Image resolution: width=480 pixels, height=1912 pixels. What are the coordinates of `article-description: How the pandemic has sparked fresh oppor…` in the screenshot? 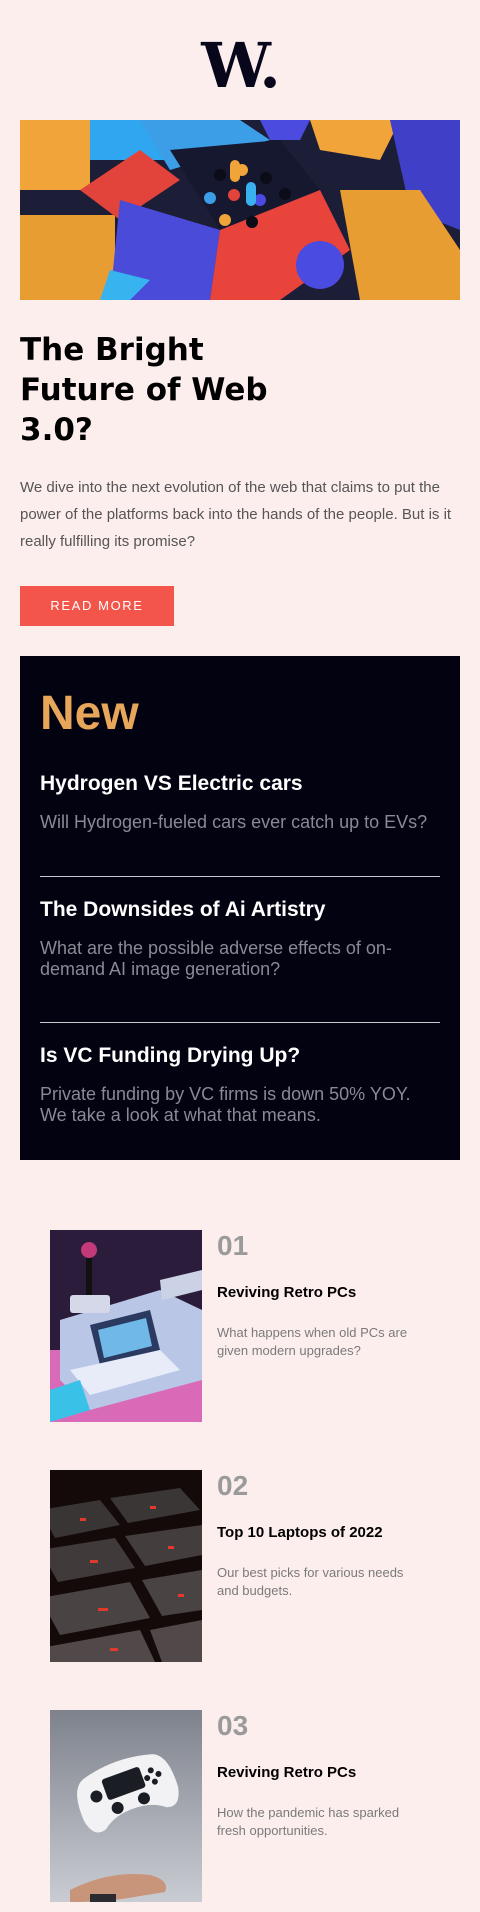 It's located at (308, 1821).